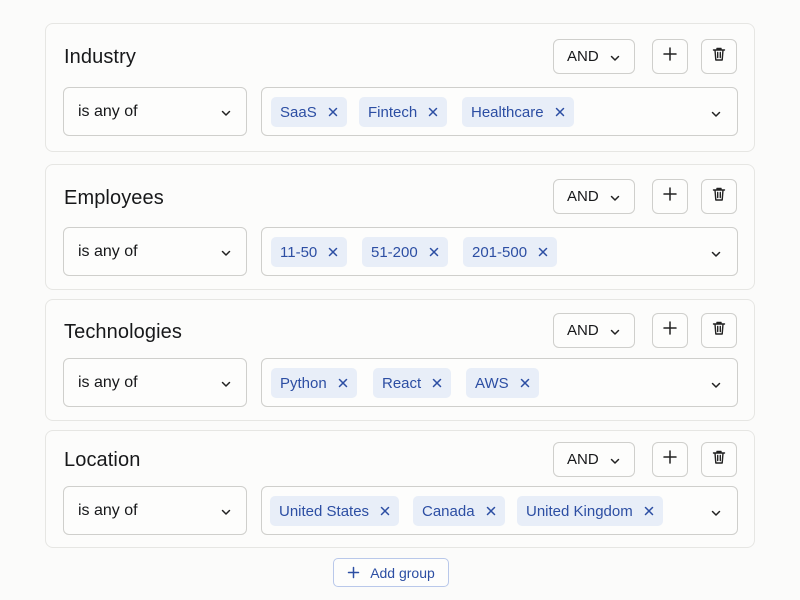 The image size is (800, 600). I want to click on chip-label: SaaS, so click(298, 112).